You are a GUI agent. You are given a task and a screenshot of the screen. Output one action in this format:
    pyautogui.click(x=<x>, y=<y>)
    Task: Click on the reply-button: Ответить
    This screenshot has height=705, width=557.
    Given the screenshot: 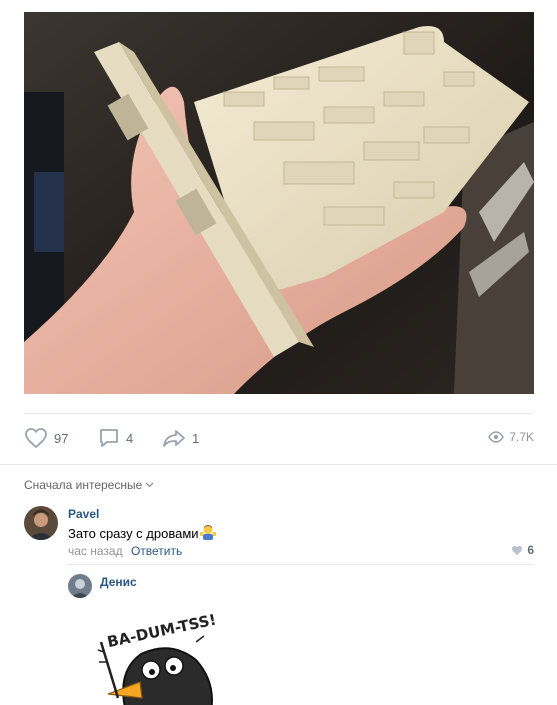 What is the action you would take?
    pyautogui.click(x=156, y=551)
    